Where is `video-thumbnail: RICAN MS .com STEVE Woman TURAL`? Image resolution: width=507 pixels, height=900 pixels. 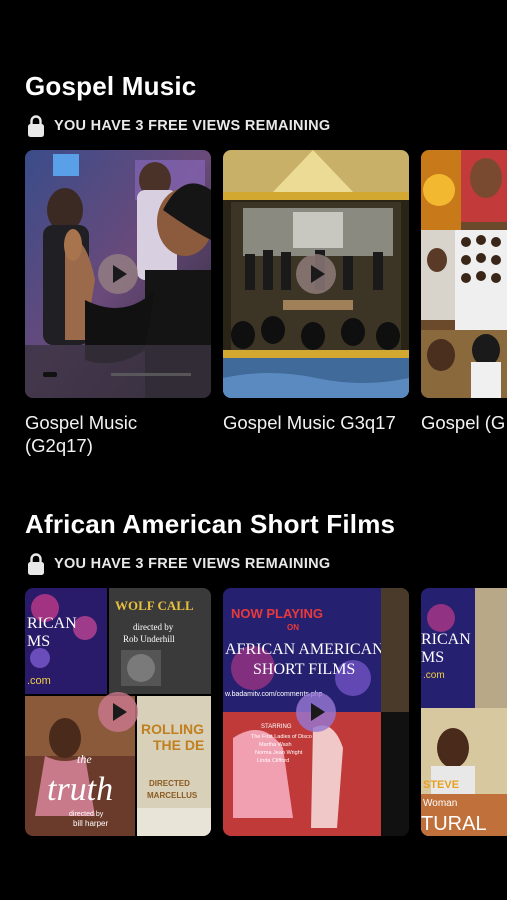
video-thumbnail: RICAN MS .com STEVE Woman TURAL is located at coordinates (464, 712).